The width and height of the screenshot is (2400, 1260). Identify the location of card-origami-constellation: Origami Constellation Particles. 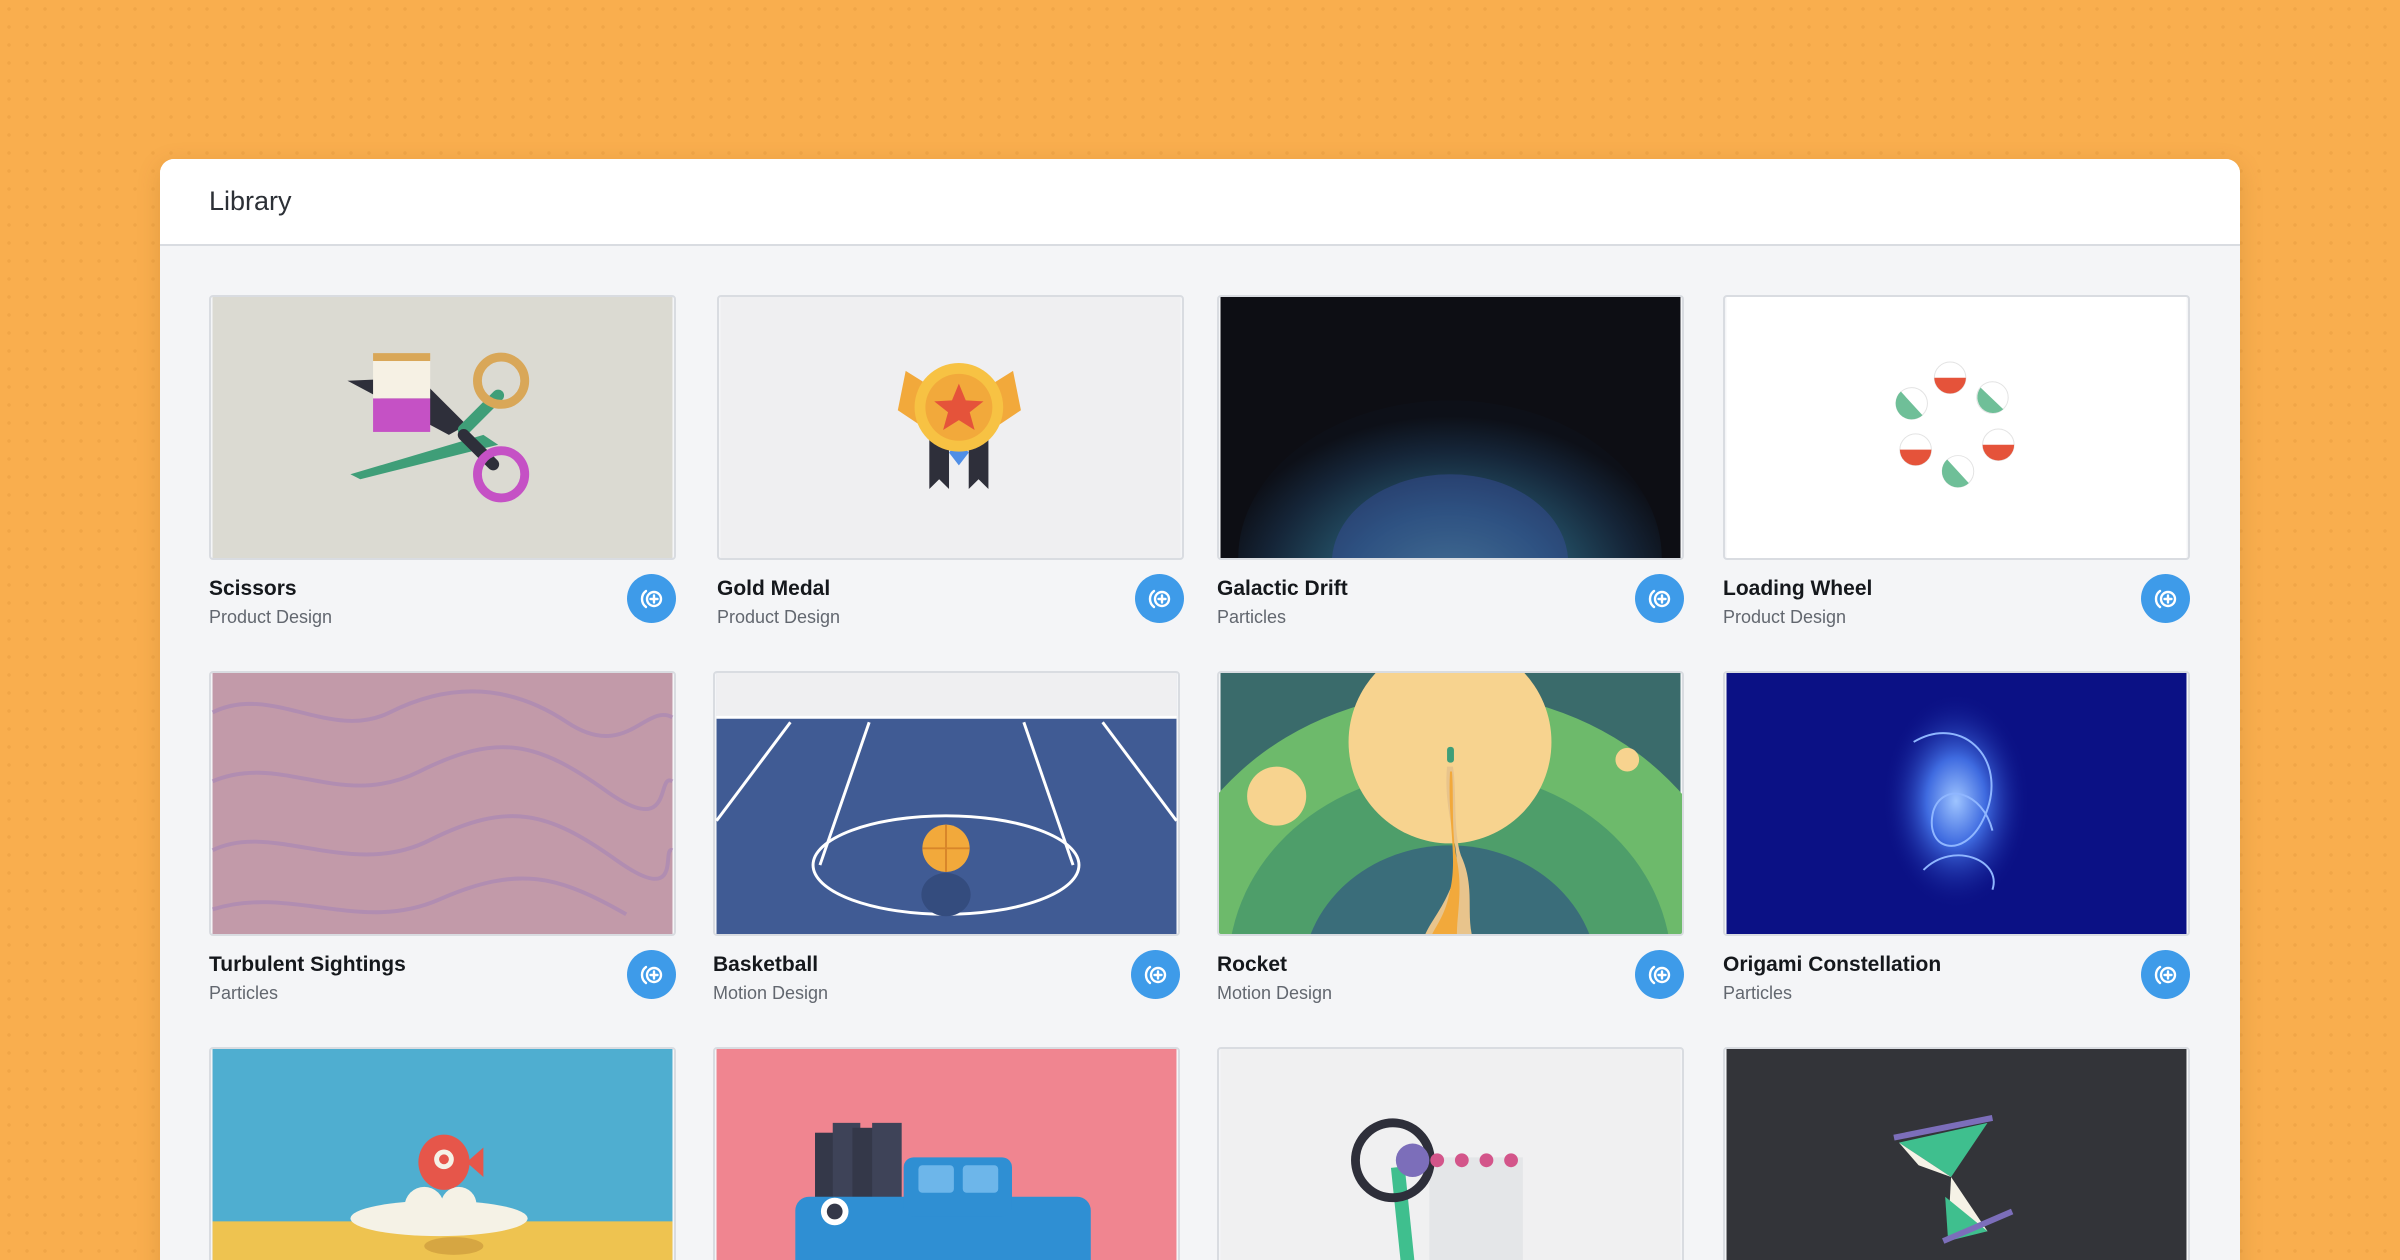
(1956, 837).